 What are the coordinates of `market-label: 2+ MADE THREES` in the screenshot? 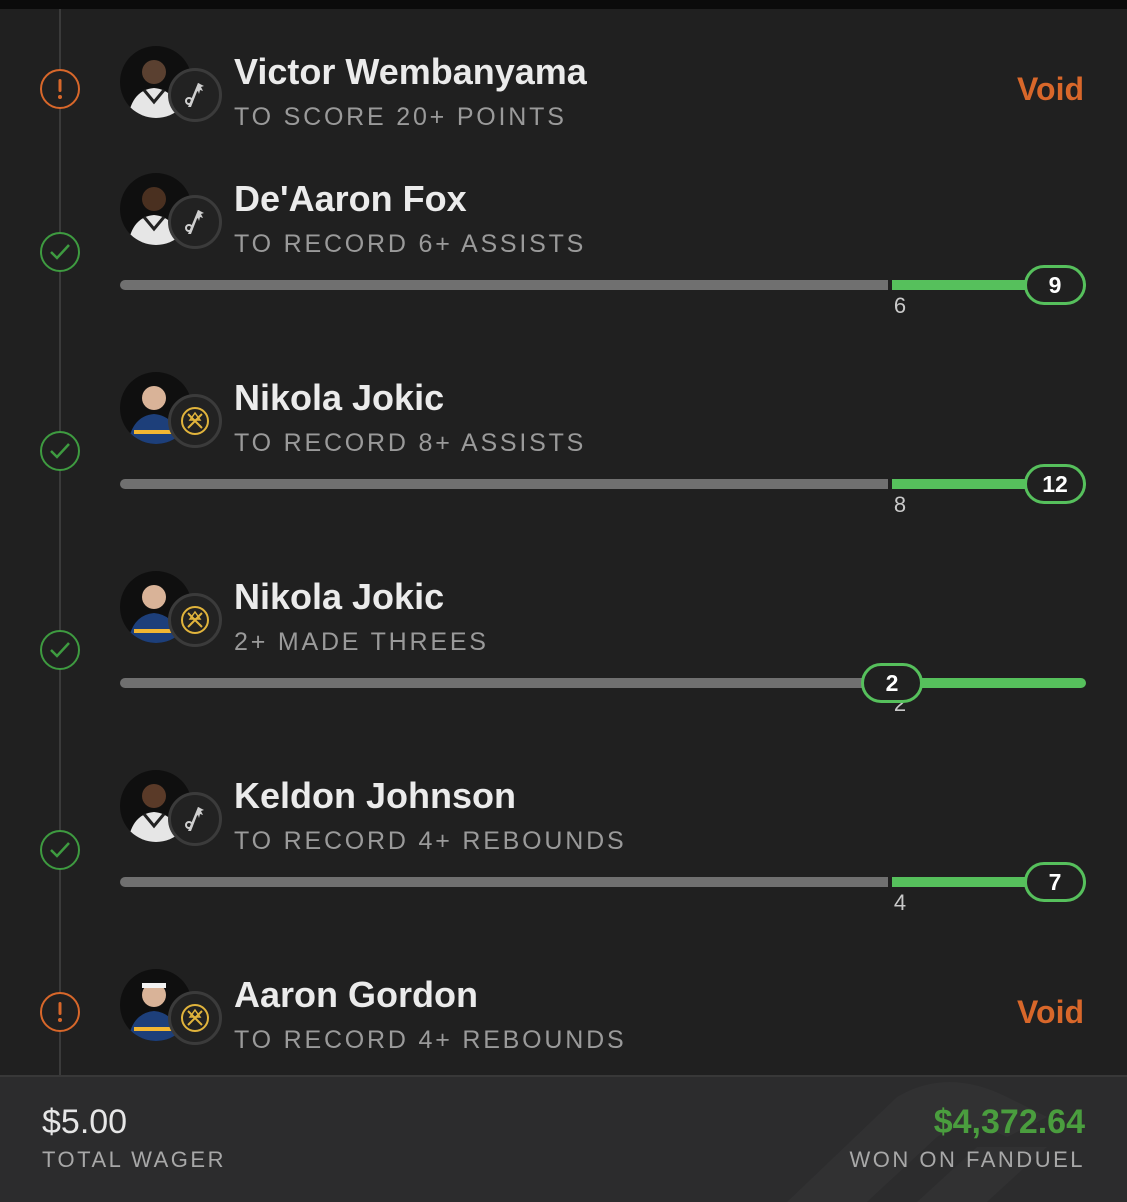 It's located at (361, 642).